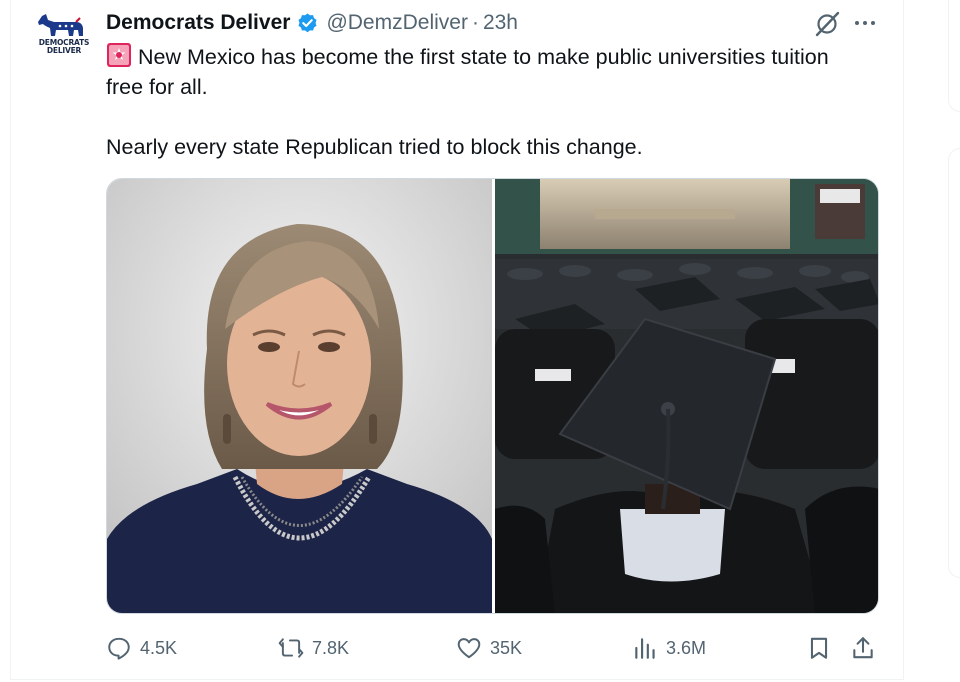 Image resolution: width=960 pixels, height=682 pixels. Describe the element at coordinates (119, 648) in the screenshot. I see `reply-icon` at that location.